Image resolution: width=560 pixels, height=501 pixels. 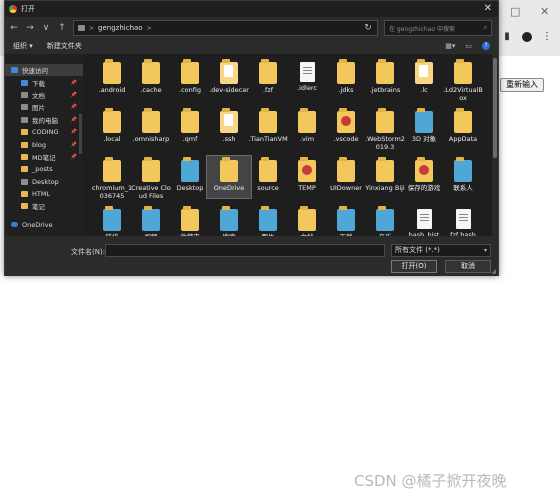 I want to click on sidebar-item: 文档 📌, so click(x=44, y=95).